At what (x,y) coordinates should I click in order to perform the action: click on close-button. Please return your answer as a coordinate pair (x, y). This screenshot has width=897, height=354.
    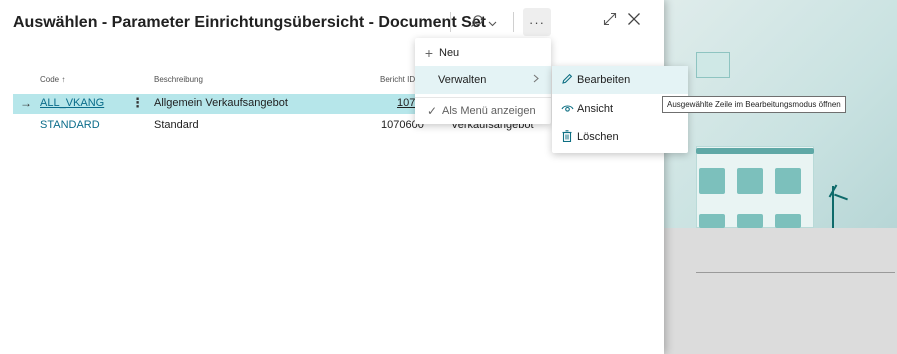
    Looking at the image, I should click on (634, 21).